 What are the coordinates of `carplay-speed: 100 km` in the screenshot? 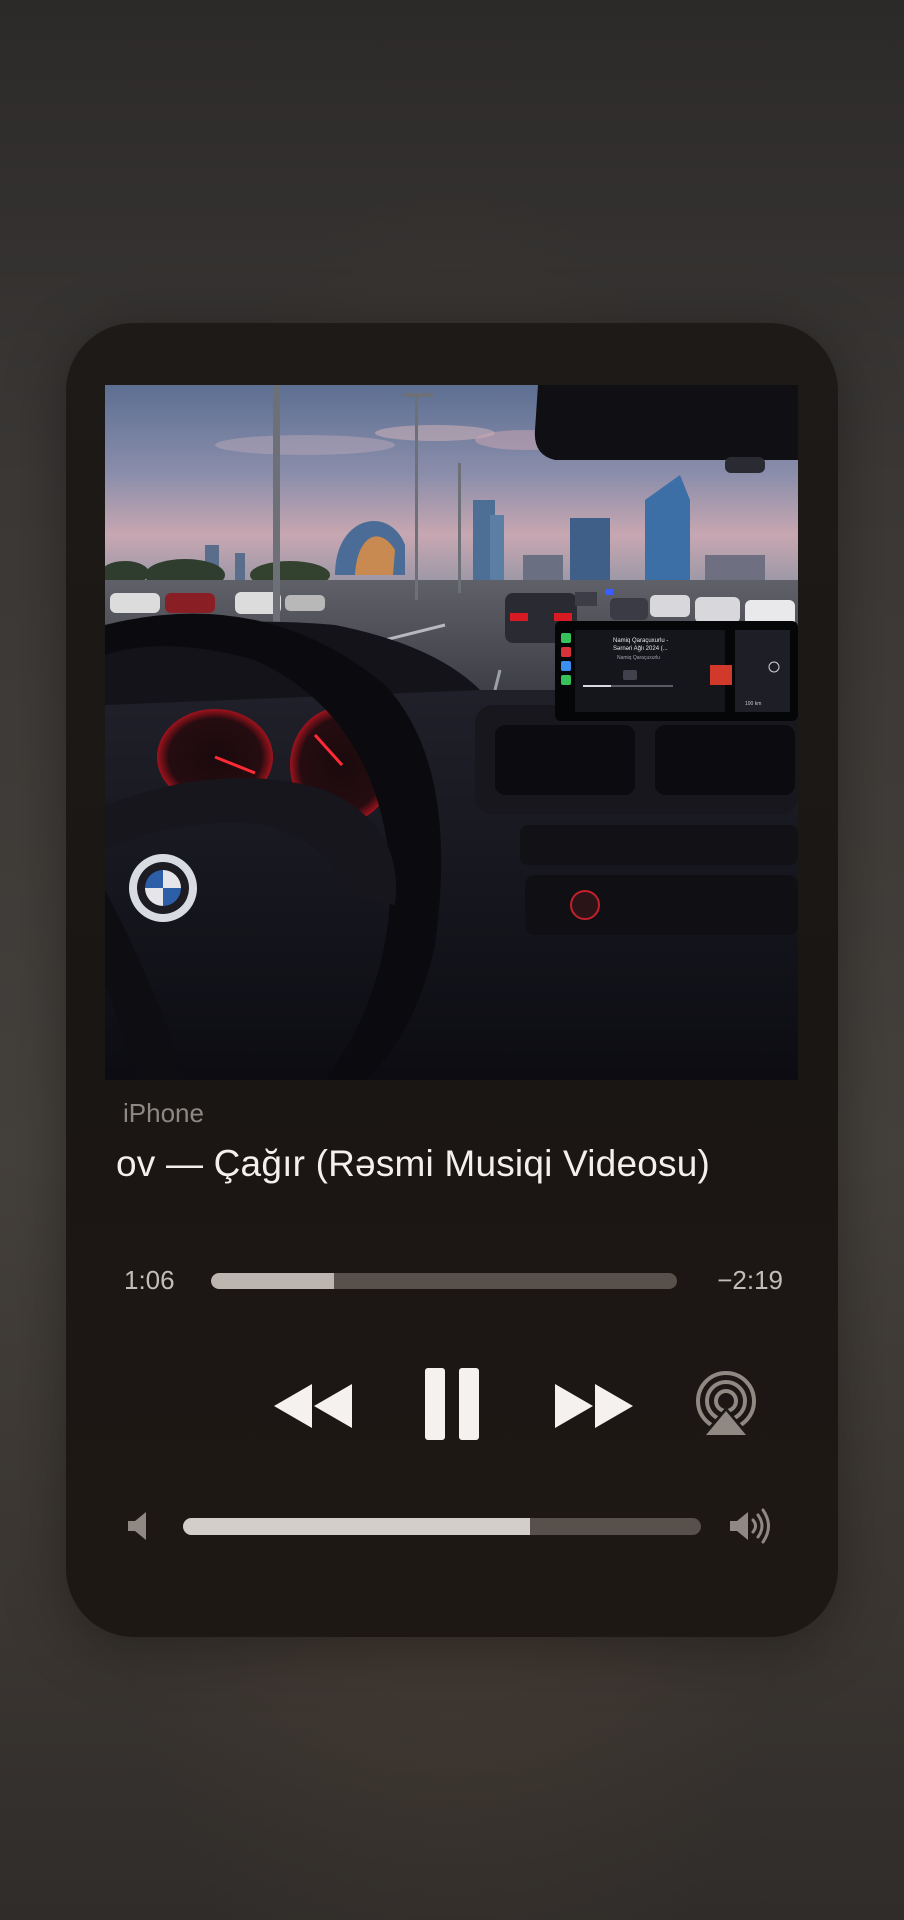 It's located at (753, 704).